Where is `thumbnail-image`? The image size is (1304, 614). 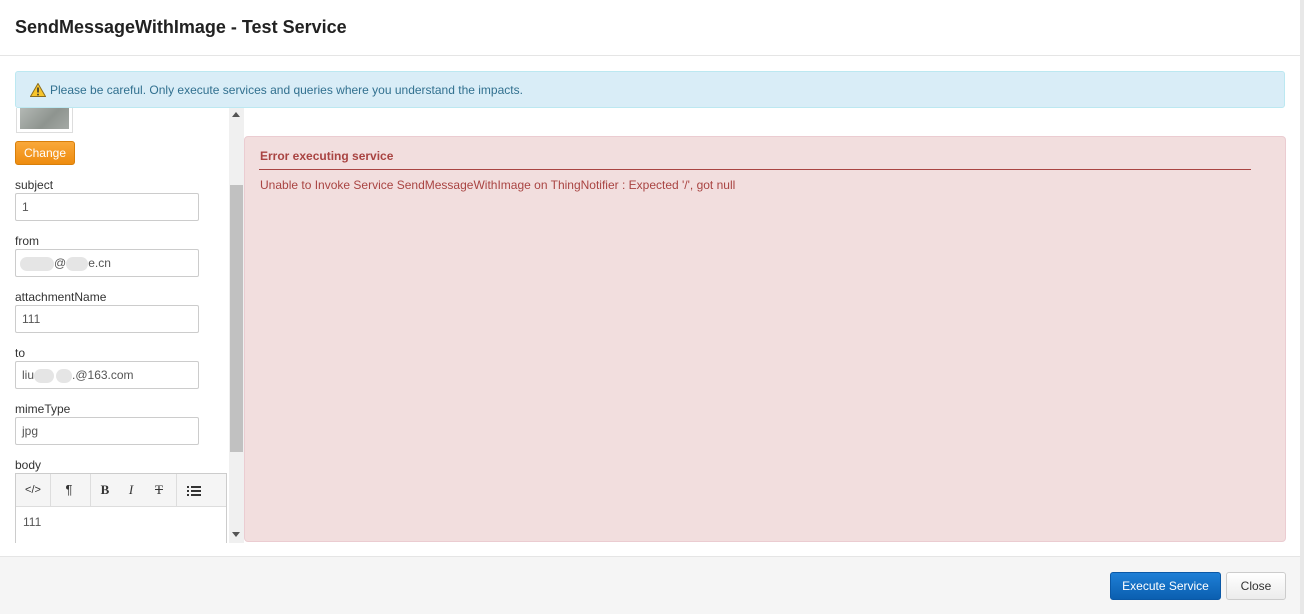
thumbnail-image is located at coordinates (44, 118).